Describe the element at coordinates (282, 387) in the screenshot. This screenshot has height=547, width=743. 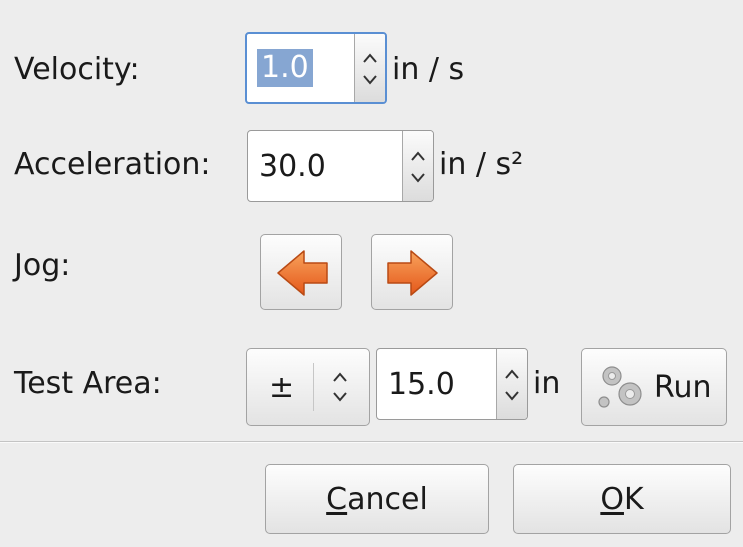
I see `mode-value: ±` at that location.